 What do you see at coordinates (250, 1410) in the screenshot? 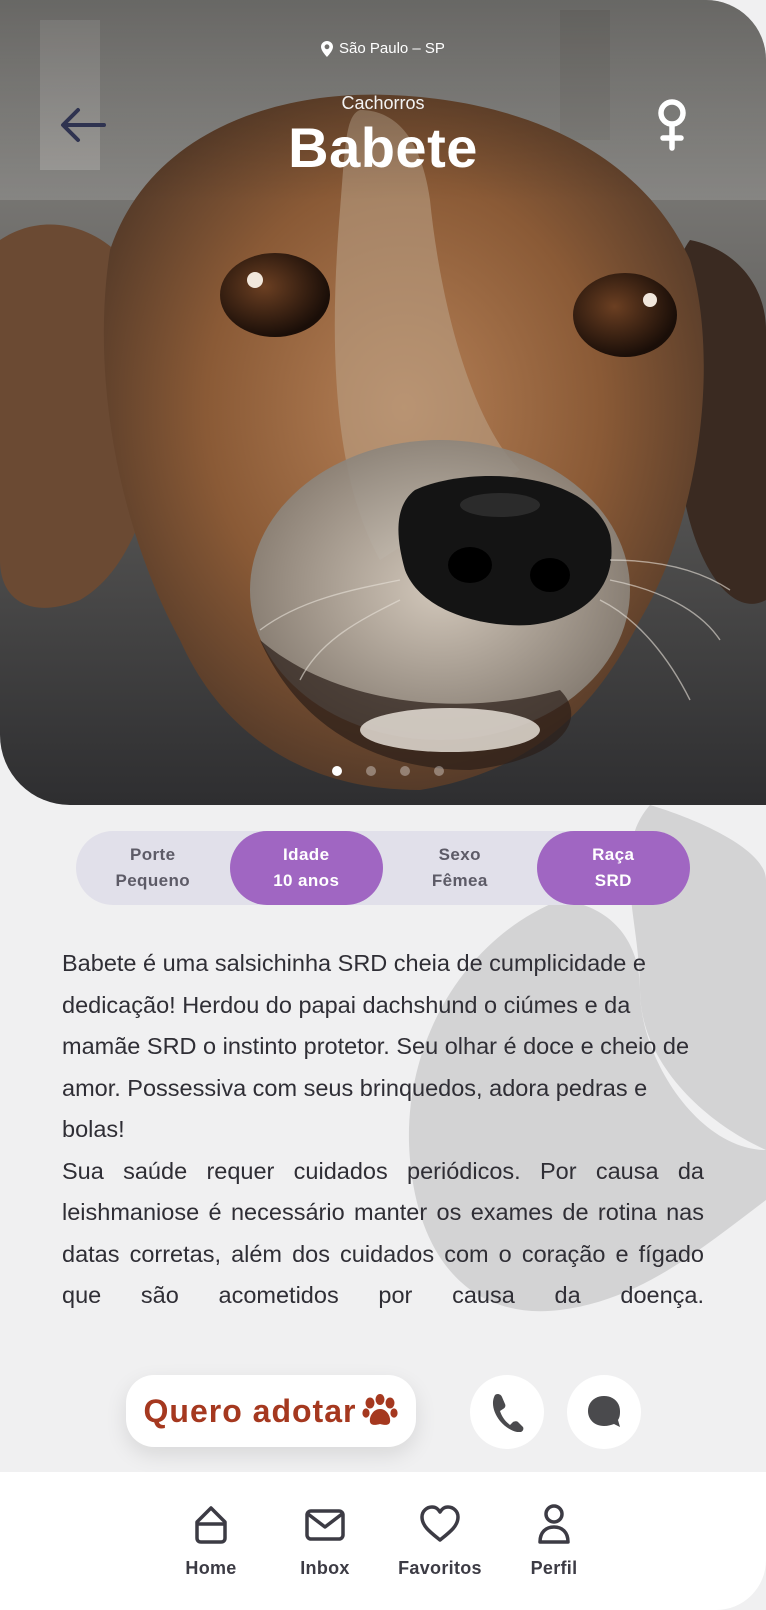
I see `adopt-button-label: Quero adotar` at bounding box center [250, 1410].